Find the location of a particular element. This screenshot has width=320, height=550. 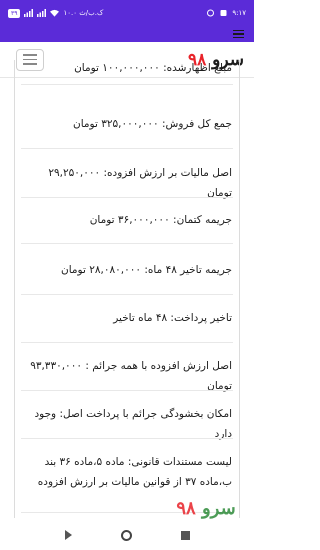

battery-icon: ۳۹ is located at coordinates (14, 13).